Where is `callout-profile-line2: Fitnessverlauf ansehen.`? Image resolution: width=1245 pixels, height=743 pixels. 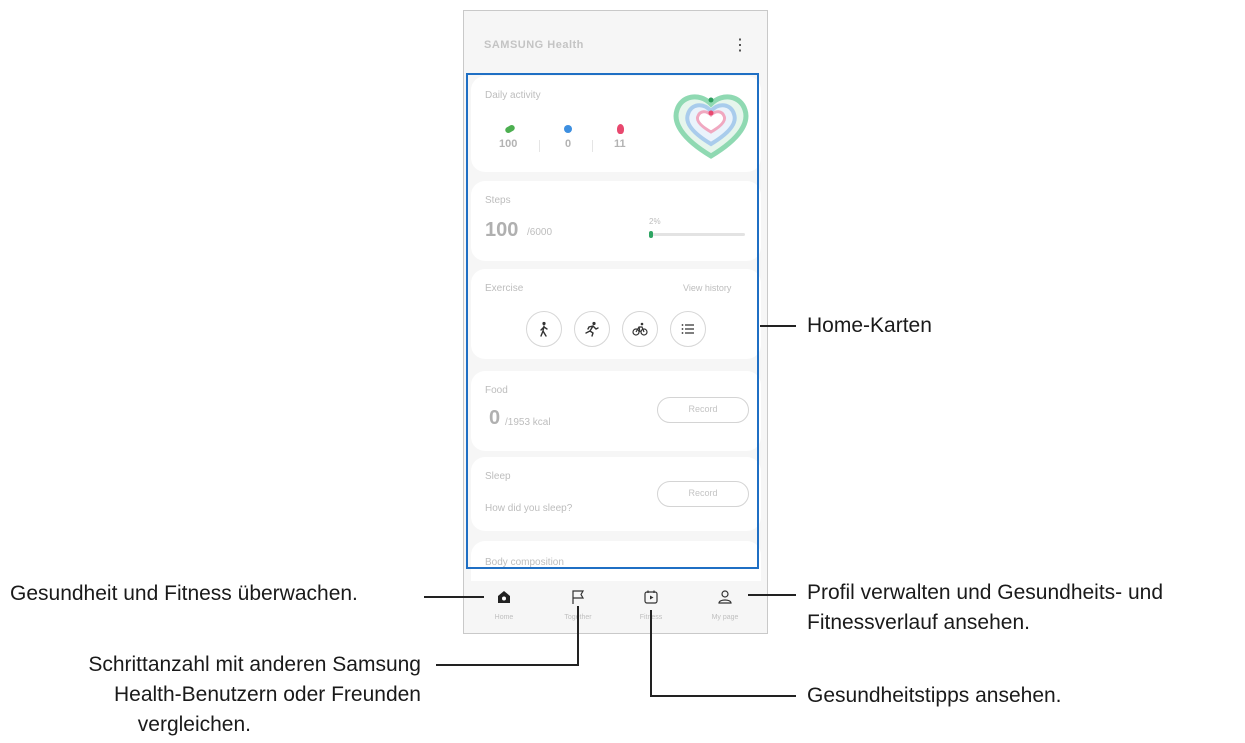 callout-profile-line2: Fitnessverlauf ansehen. is located at coordinates (918, 622).